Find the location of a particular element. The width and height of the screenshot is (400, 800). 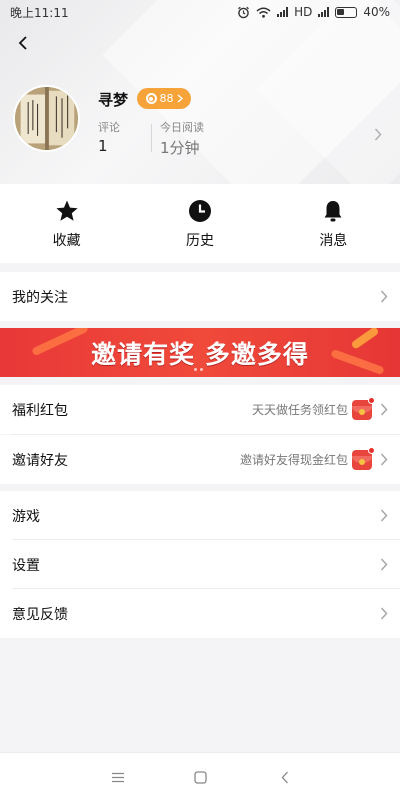

stat-comments: 评论 1 is located at coordinates (109, 138).